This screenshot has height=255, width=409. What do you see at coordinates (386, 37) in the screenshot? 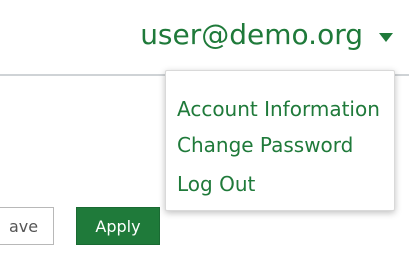
I see `caret-down-icon` at bounding box center [386, 37].